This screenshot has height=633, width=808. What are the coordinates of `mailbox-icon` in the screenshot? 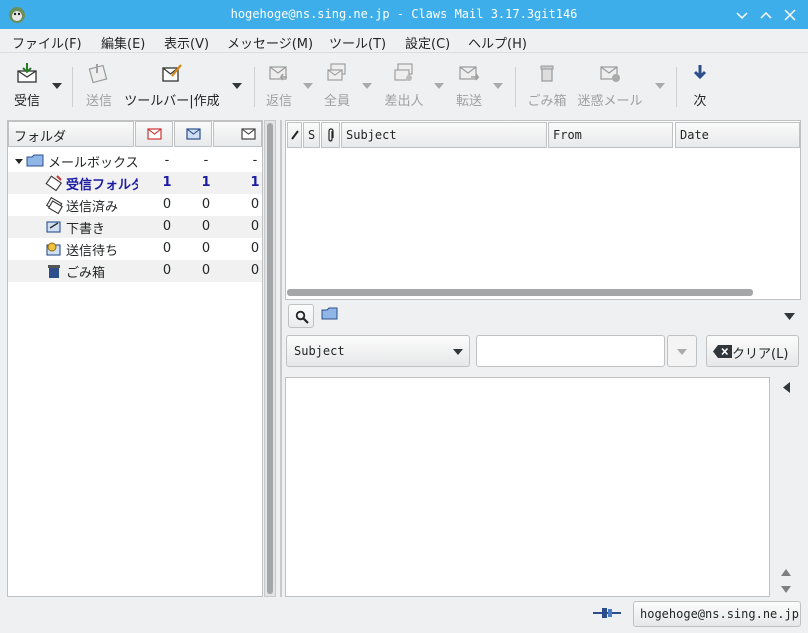 It's located at (35, 160).